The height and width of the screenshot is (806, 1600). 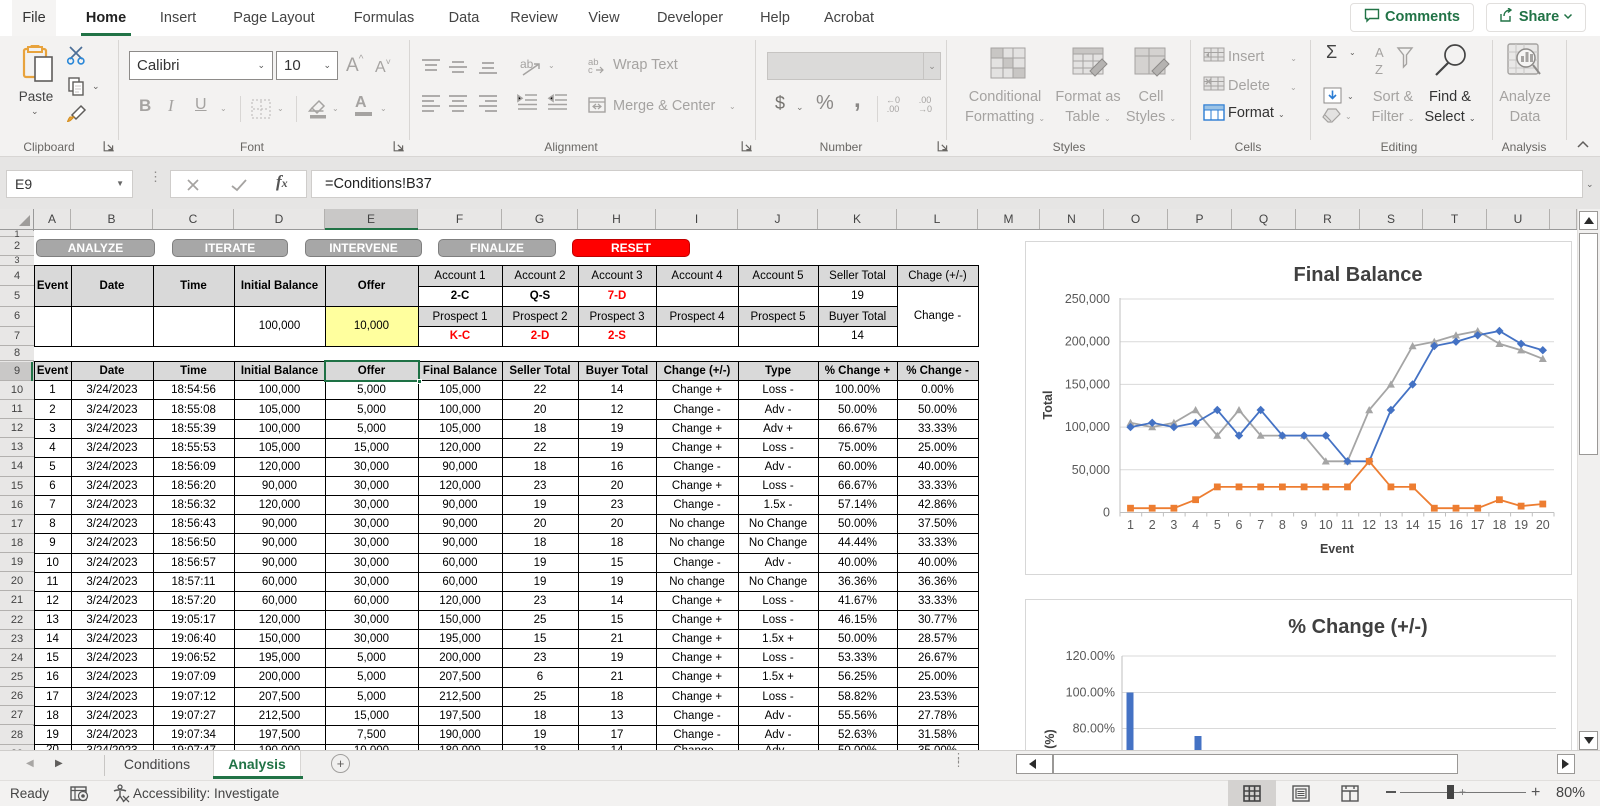 I want to click on svg-text: 250,000, so click(x=1087, y=299).